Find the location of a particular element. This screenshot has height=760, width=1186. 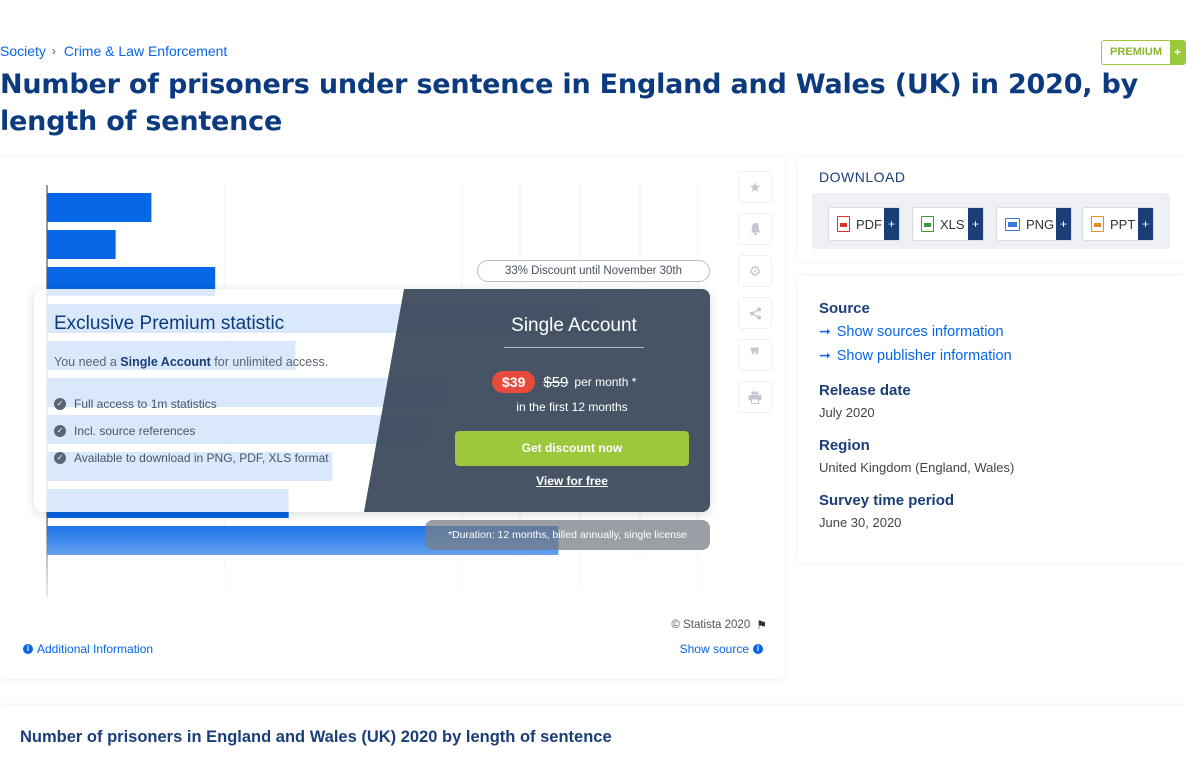

png-icon is located at coordinates (1012, 224).